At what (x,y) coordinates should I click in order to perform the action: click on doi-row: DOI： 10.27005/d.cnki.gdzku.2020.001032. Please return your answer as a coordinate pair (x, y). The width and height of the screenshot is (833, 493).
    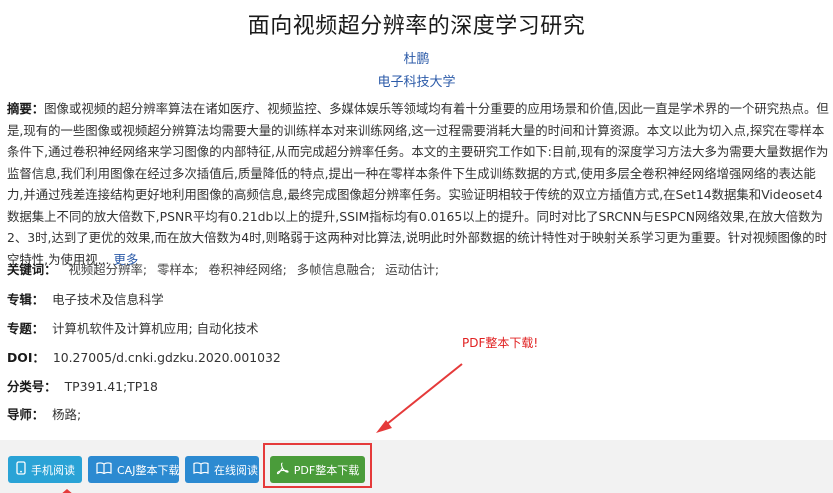
    Looking at the image, I should click on (144, 357).